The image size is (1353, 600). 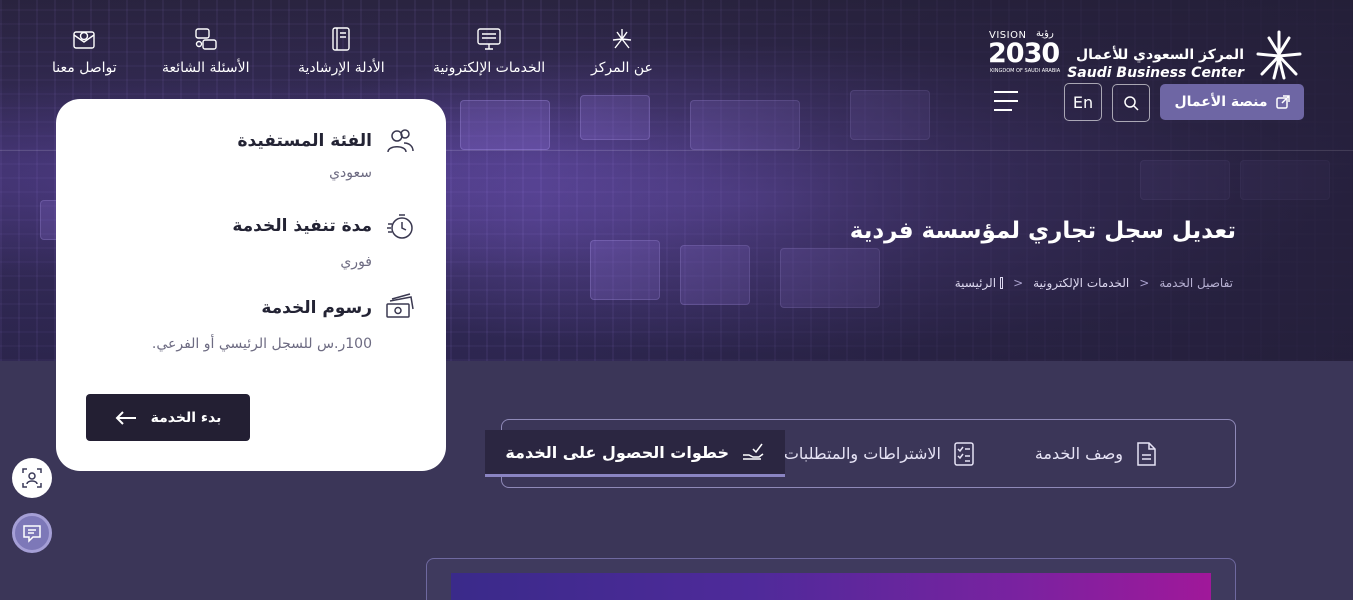 I want to click on start-service-button: بدء الخدمة, so click(x=168, y=417).